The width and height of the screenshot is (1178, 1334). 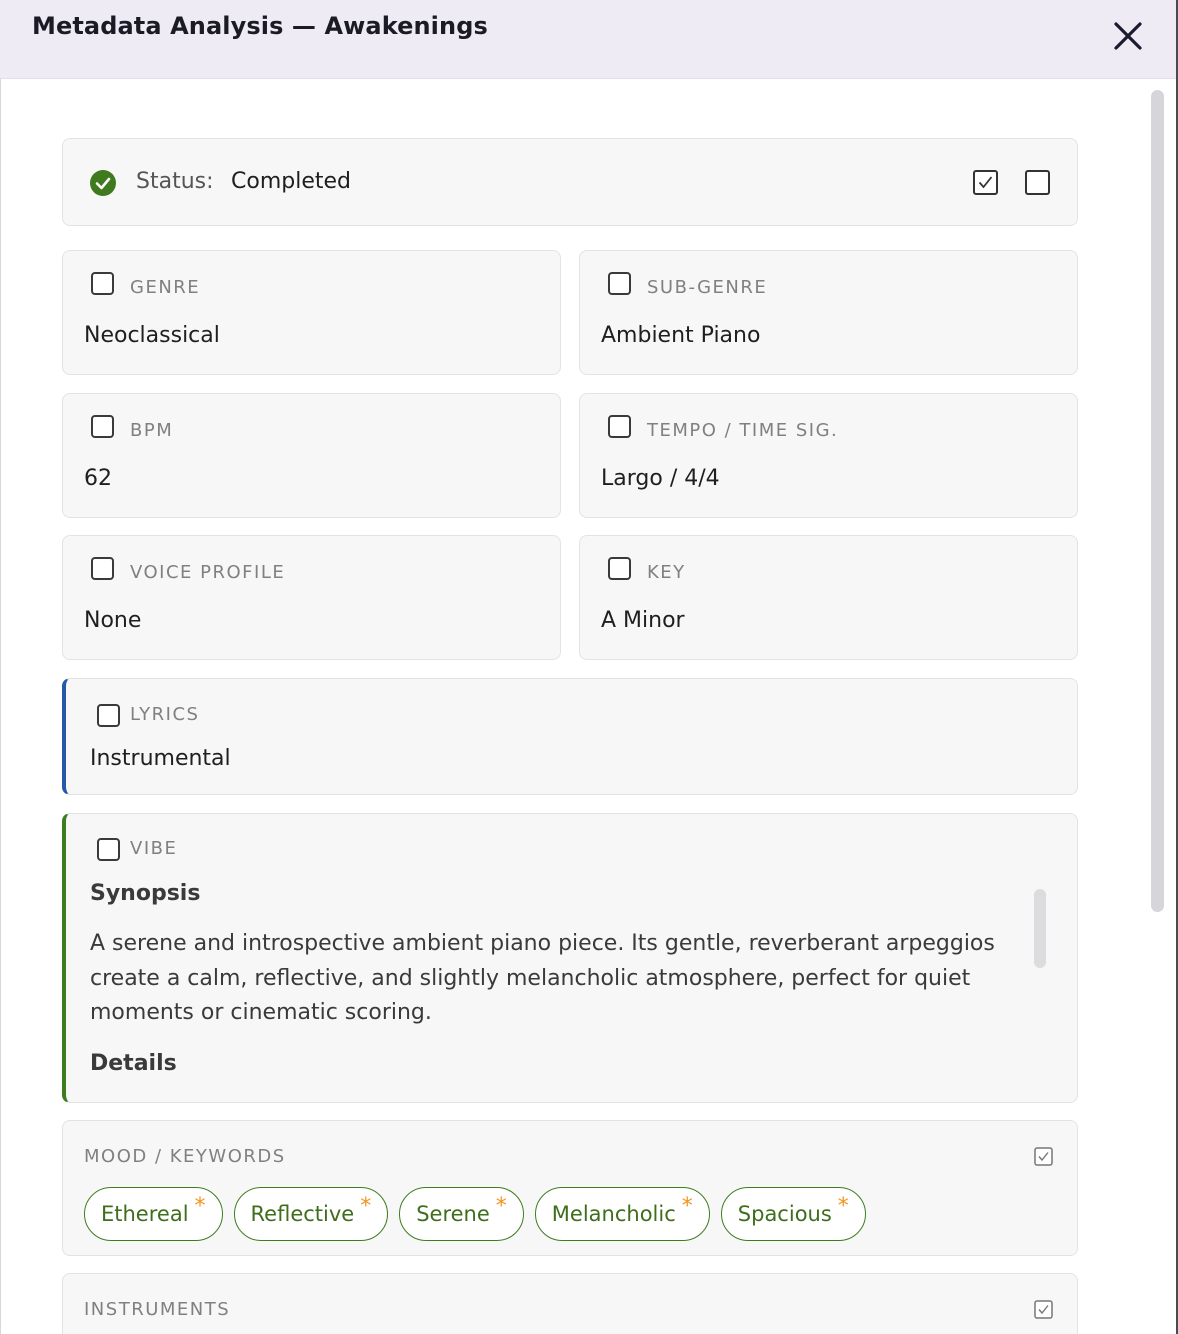 What do you see at coordinates (133, 1063) in the screenshot?
I see `details-heading: Details` at bounding box center [133, 1063].